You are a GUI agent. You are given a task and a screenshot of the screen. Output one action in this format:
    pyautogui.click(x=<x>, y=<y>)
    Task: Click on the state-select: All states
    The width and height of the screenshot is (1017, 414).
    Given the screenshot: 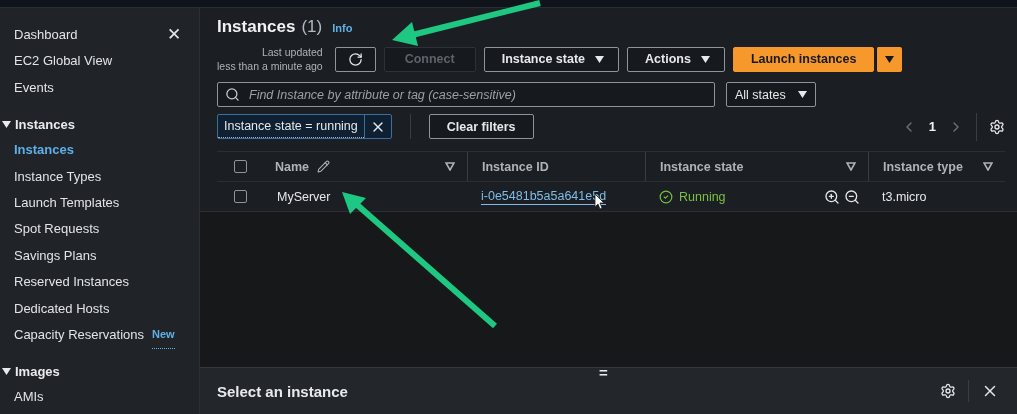 What is the action you would take?
    pyautogui.click(x=771, y=94)
    